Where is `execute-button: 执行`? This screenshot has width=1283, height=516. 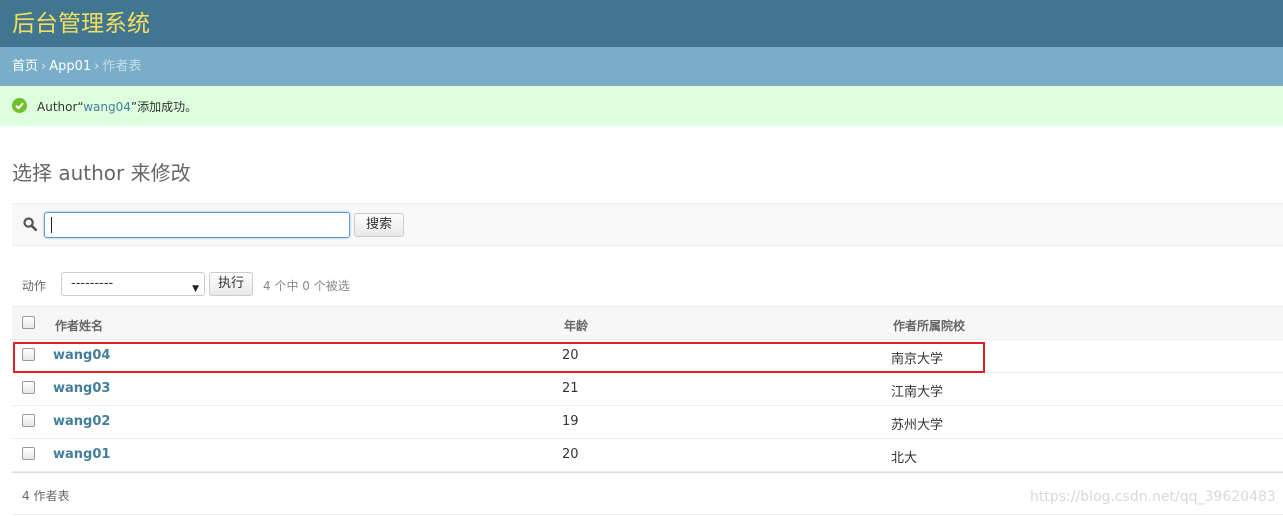 execute-button: 执行 is located at coordinates (231, 284).